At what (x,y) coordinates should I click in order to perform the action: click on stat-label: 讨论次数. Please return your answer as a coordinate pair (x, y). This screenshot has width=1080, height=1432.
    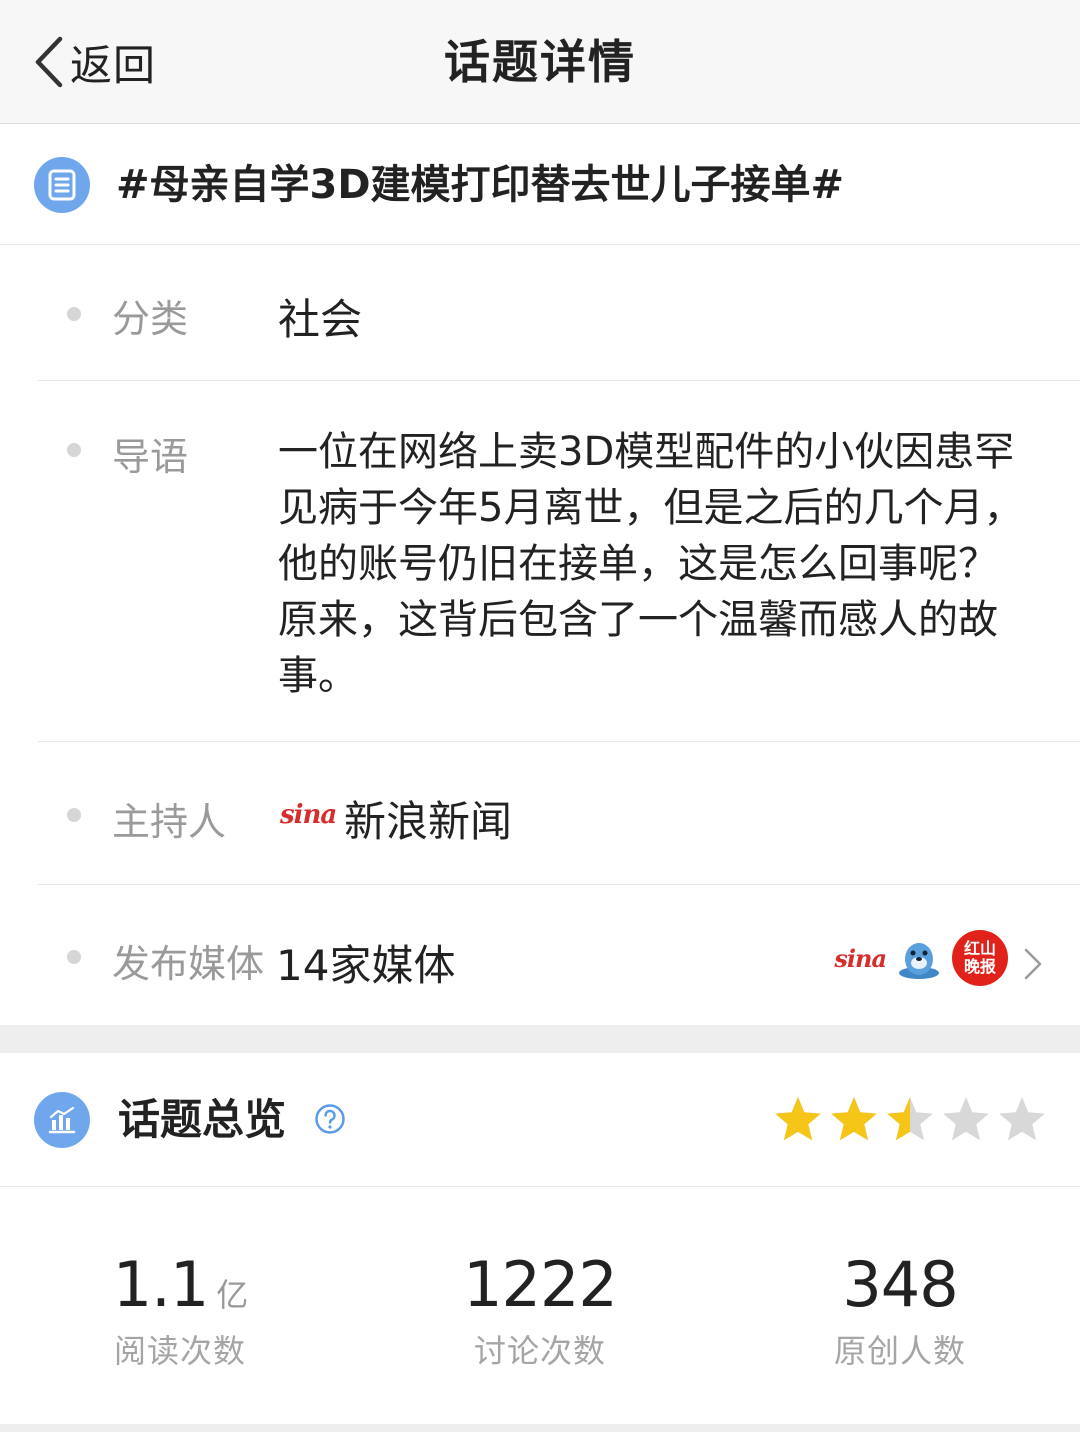
    Looking at the image, I should click on (539, 1351).